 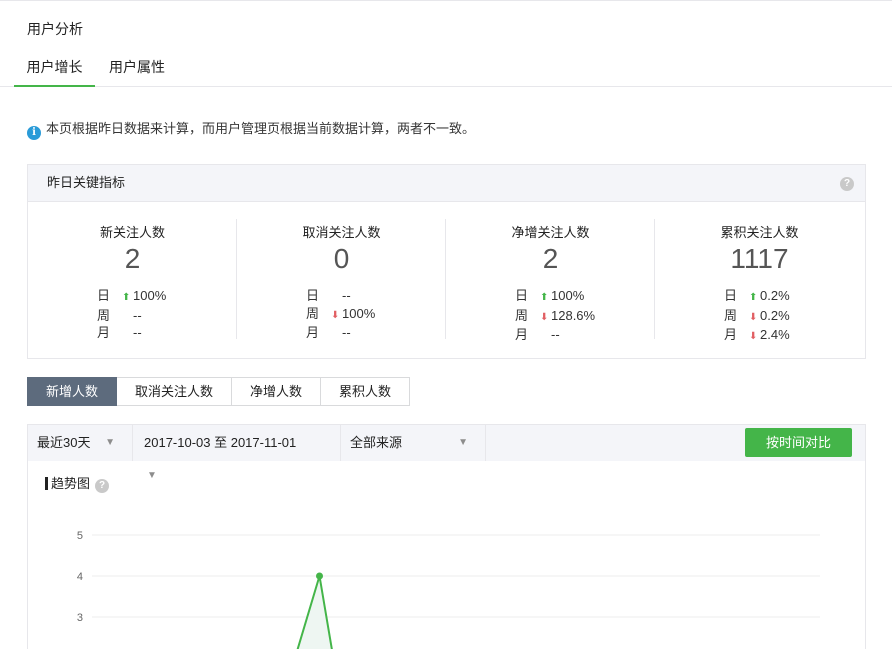 I want to click on y-tick-label: 4, so click(x=80, y=577).